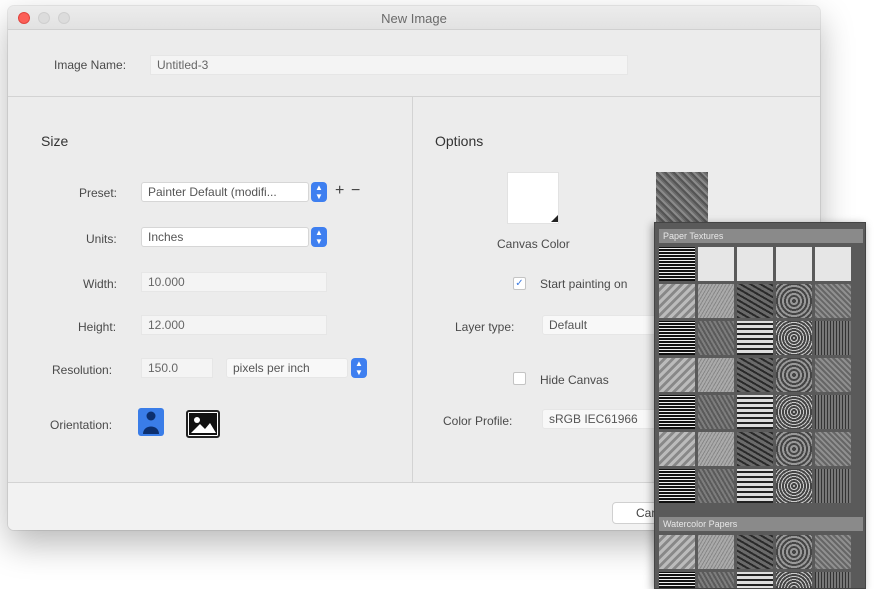 The image size is (875, 589). I want to click on landscape-orientation-button, so click(203, 424).